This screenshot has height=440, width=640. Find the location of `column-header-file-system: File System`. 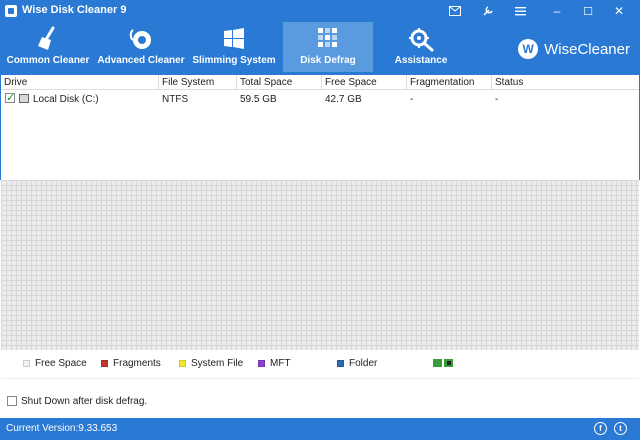

column-header-file-system: File System is located at coordinates (188, 82).